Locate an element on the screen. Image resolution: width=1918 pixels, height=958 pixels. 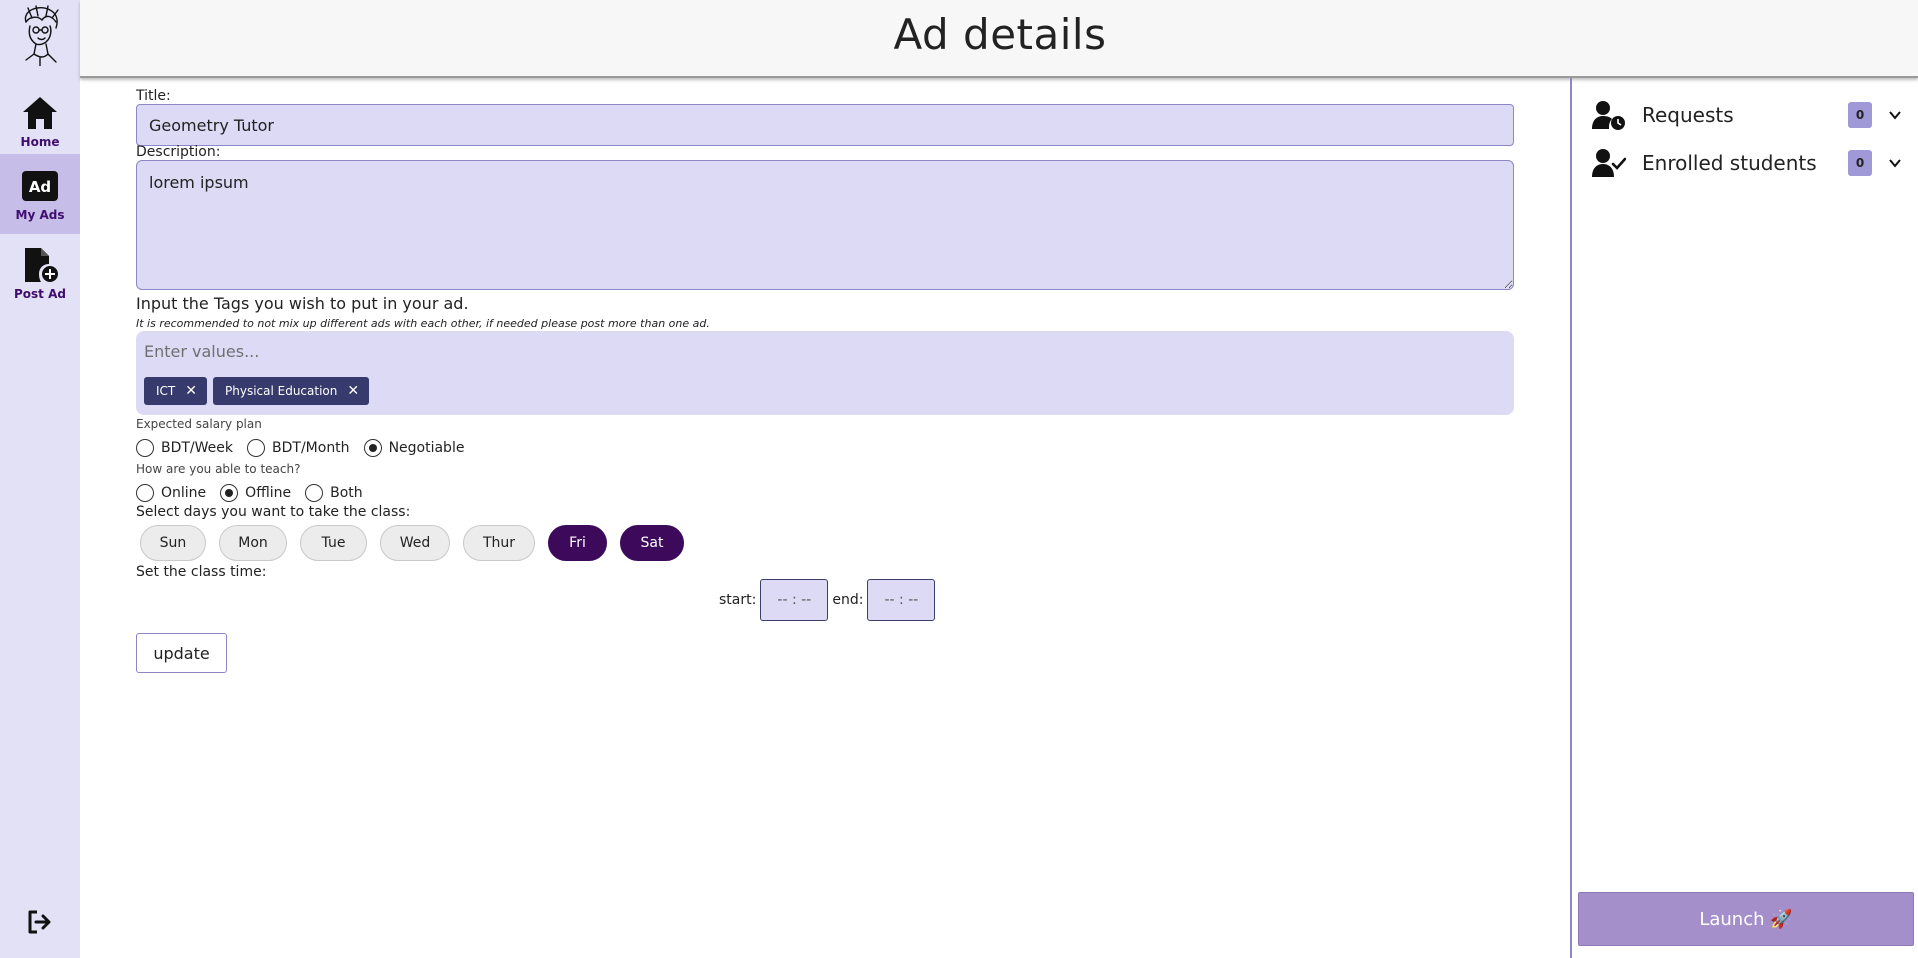
title-label: Title: is located at coordinates (153, 96).